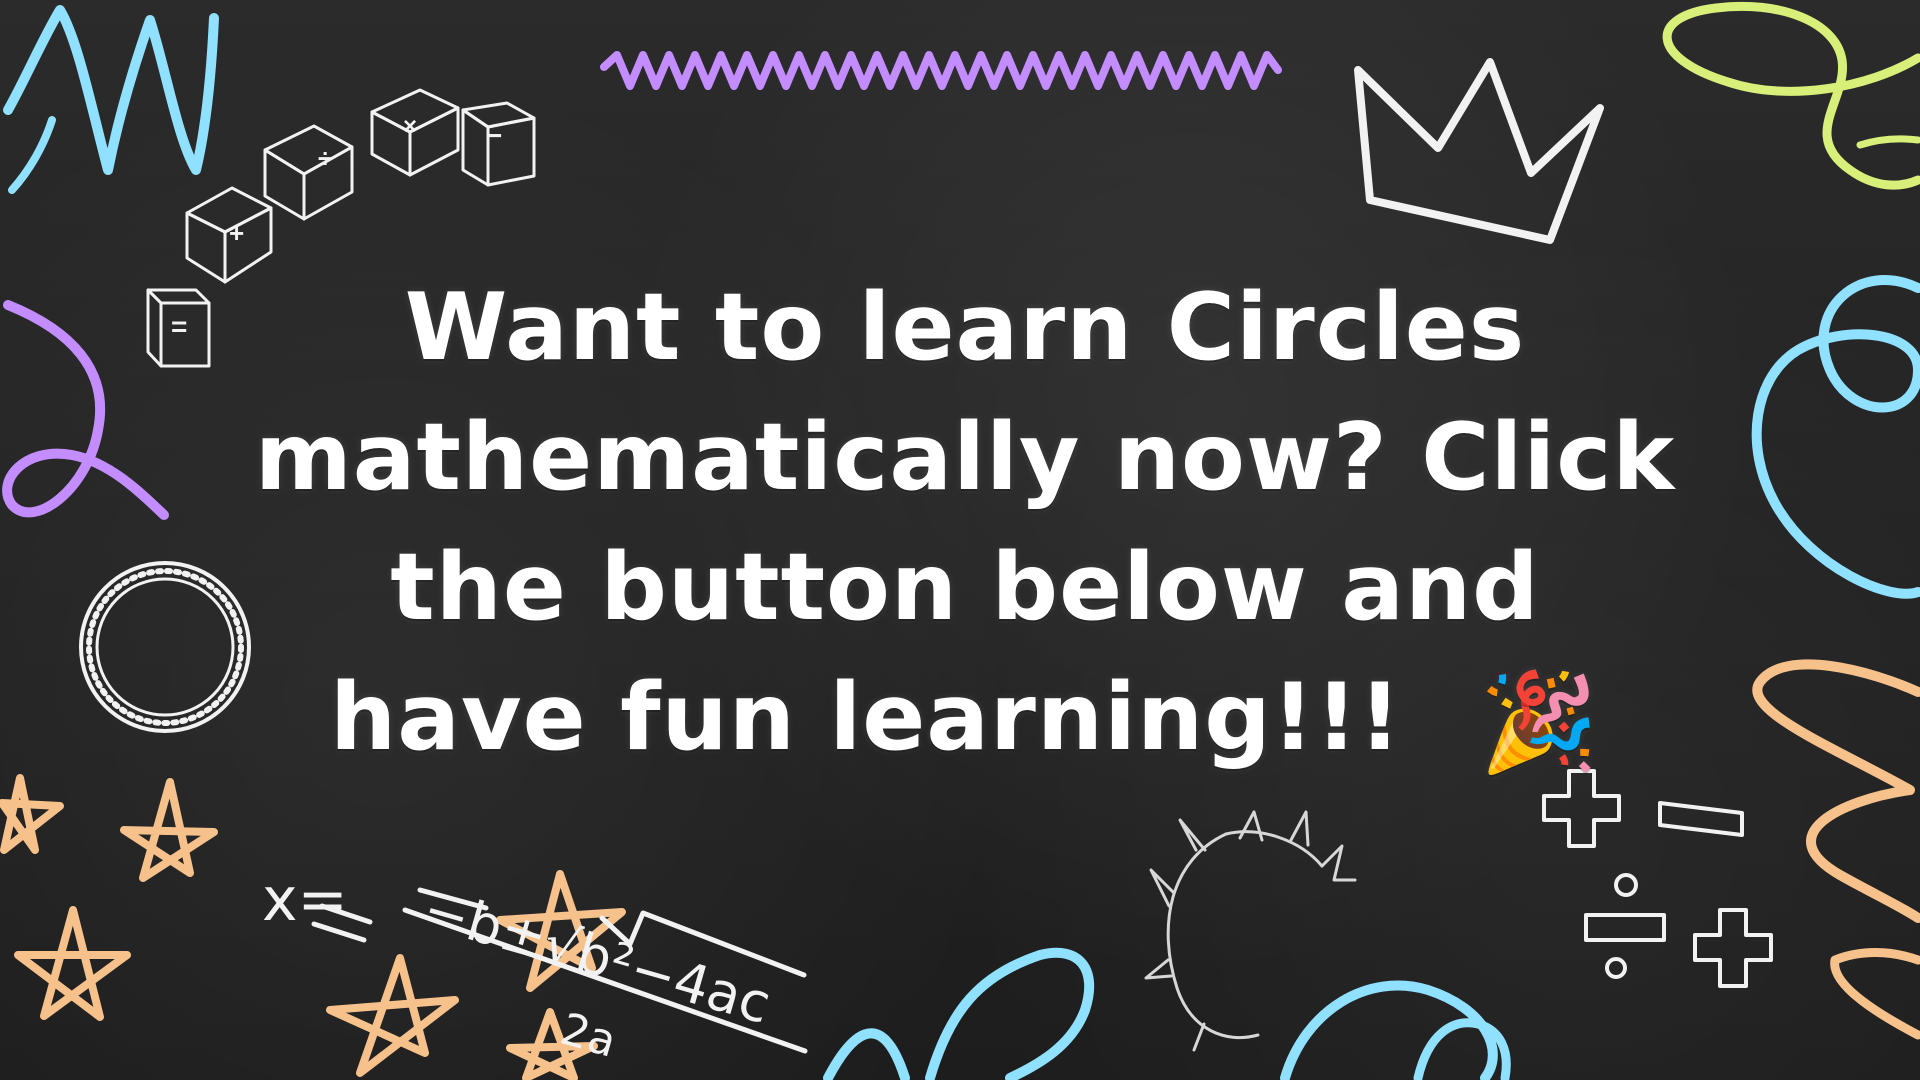 The height and width of the screenshot is (1080, 1920). Describe the element at coordinates (1791, 95) in the screenshot. I see `green-swirl-doodle` at that location.